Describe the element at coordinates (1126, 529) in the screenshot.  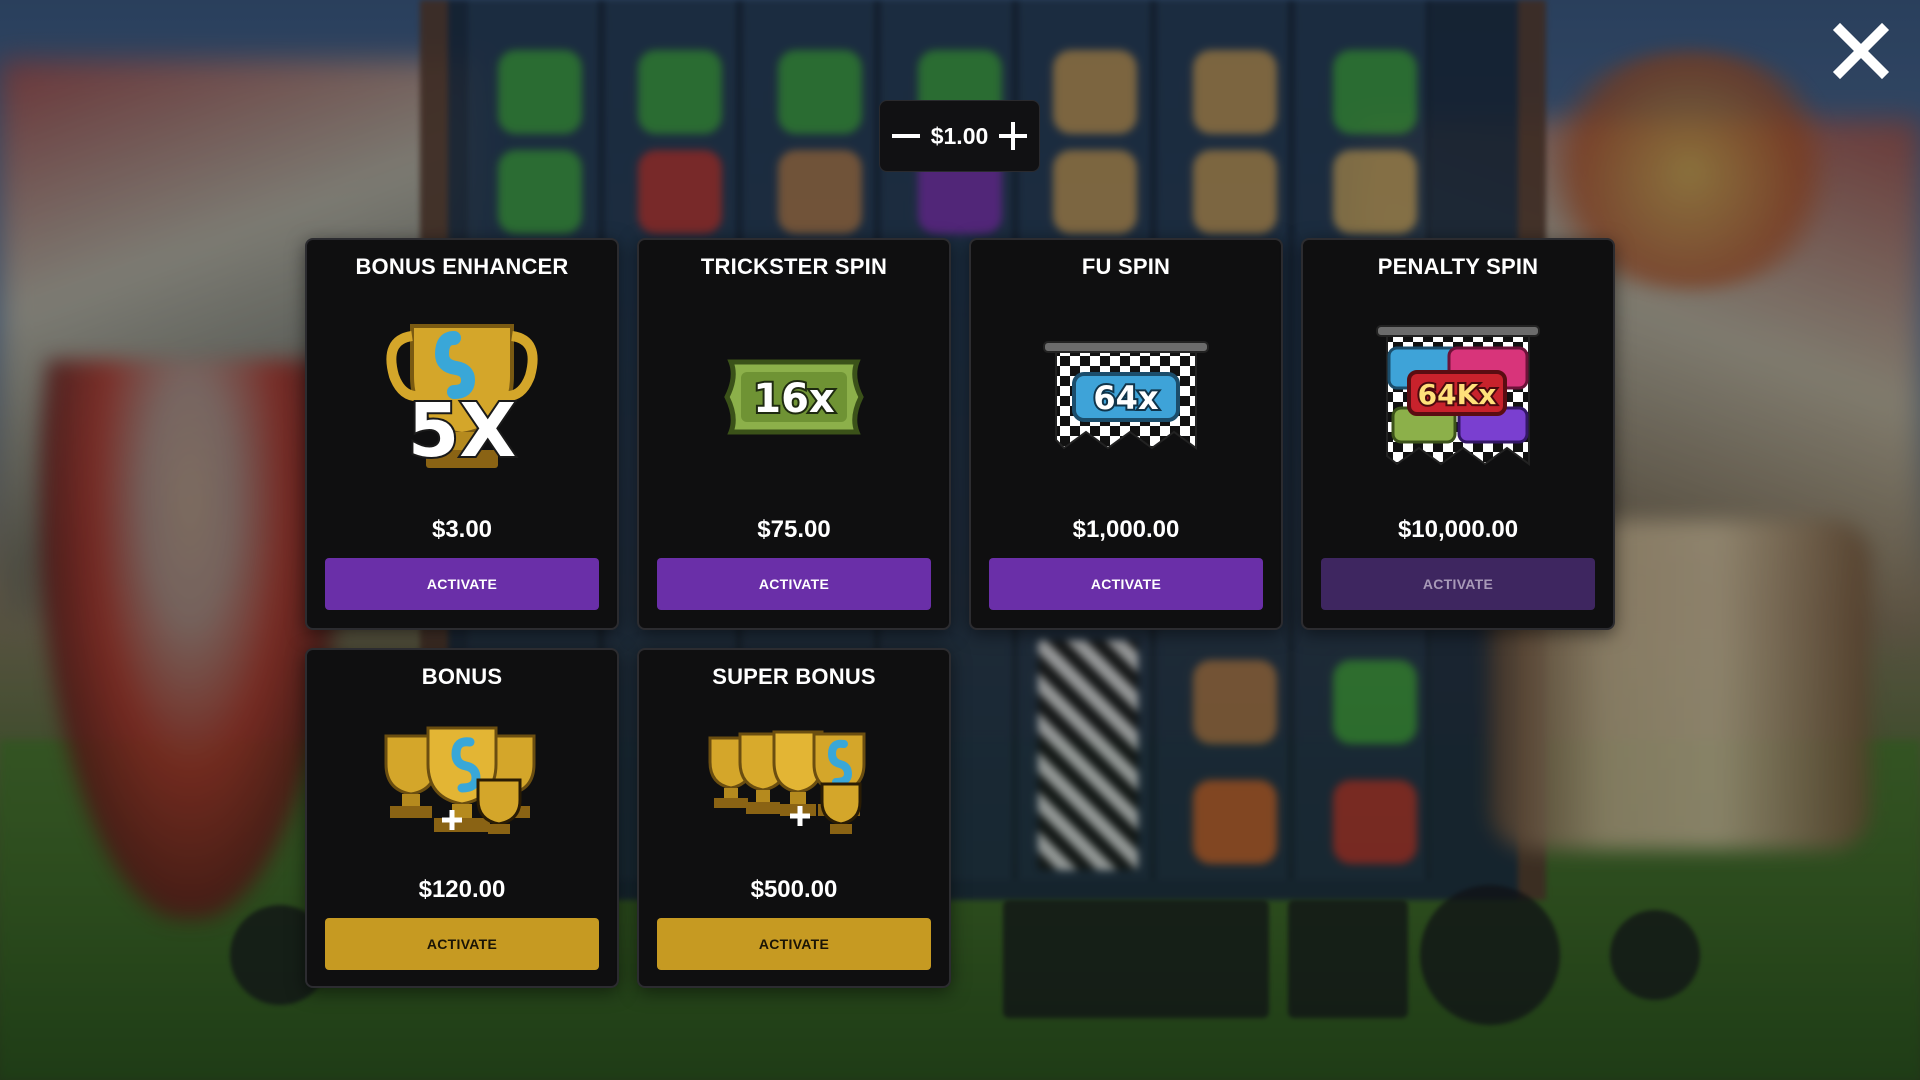
I see `card-price: $1,000.00` at that location.